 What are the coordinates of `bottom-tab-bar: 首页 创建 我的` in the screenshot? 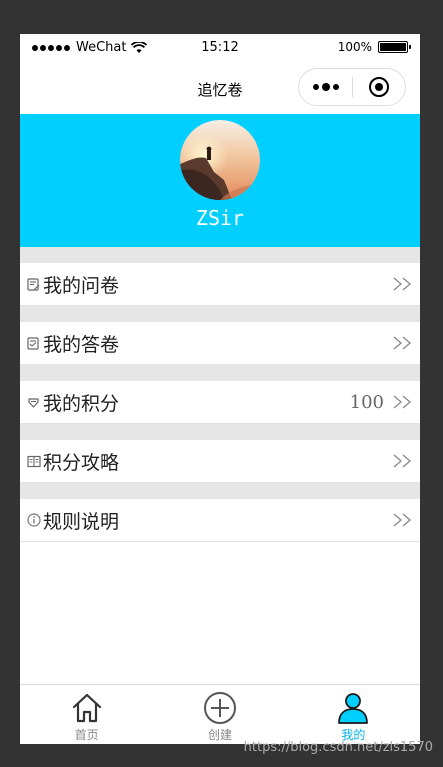 It's located at (220, 714).